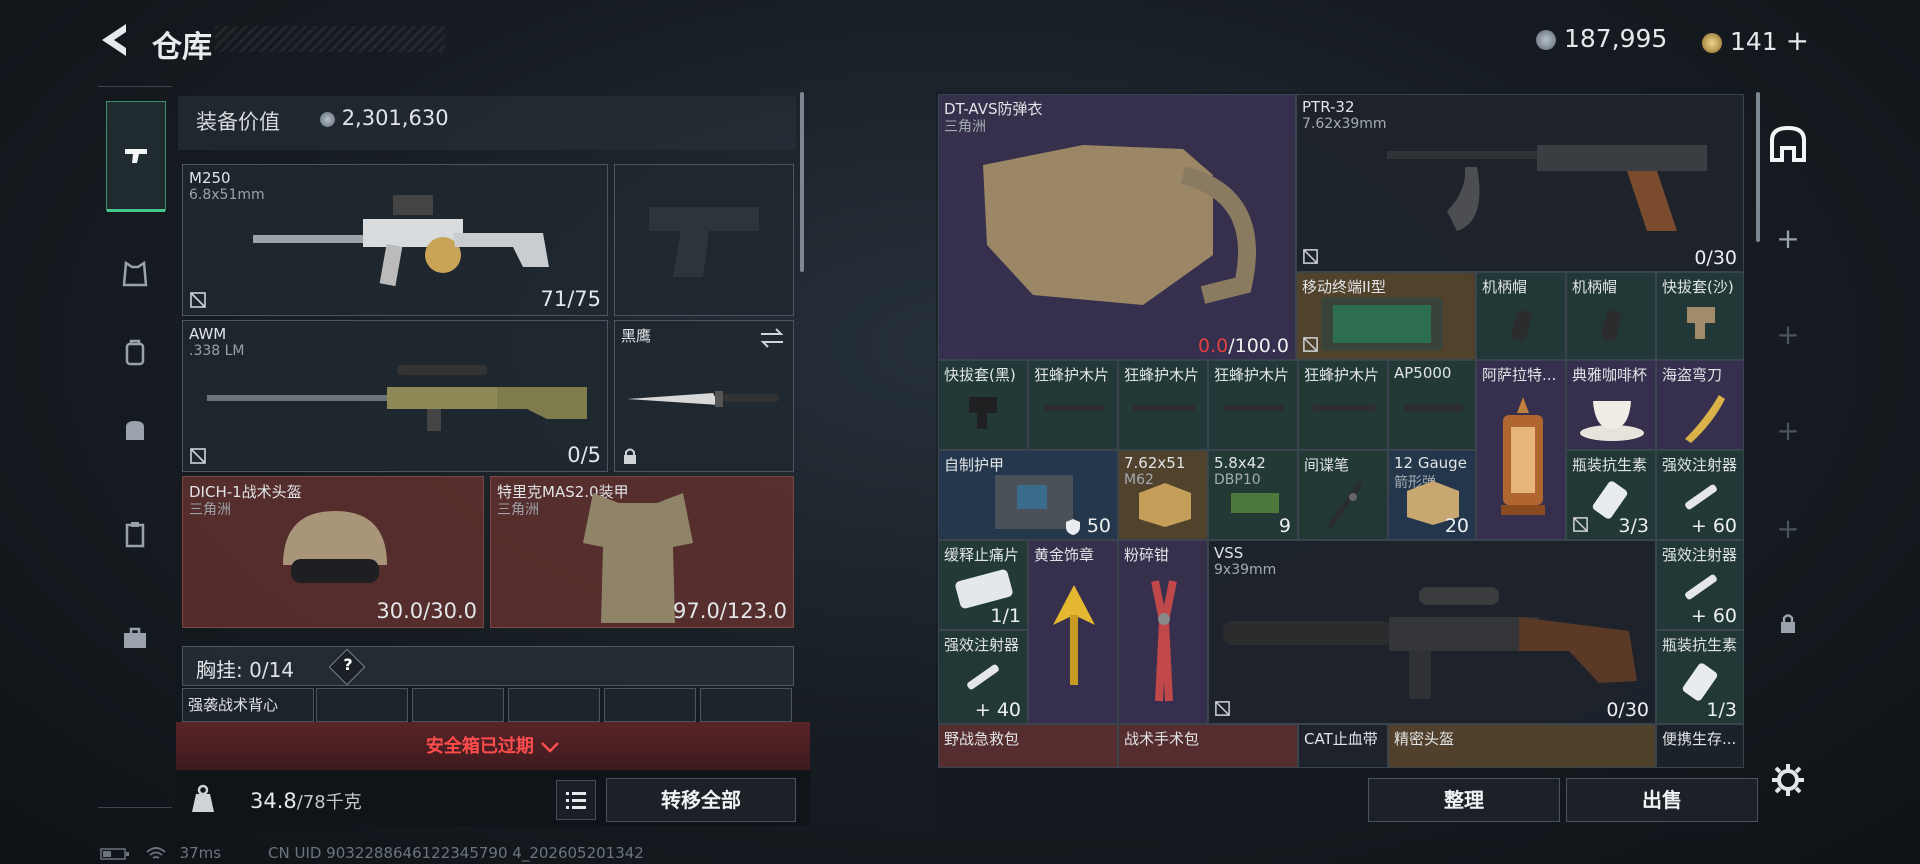 This screenshot has height=864, width=1920. I want to click on back-icon, so click(116, 40).